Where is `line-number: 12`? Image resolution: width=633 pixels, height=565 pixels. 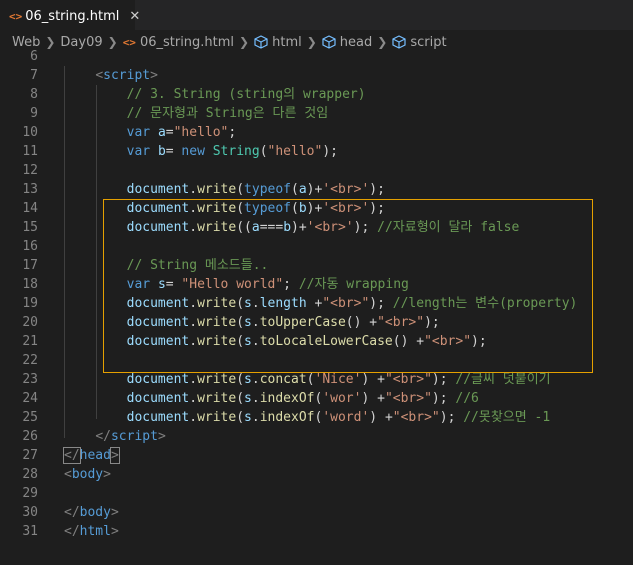
line-number: 12 is located at coordinates (30, 170).